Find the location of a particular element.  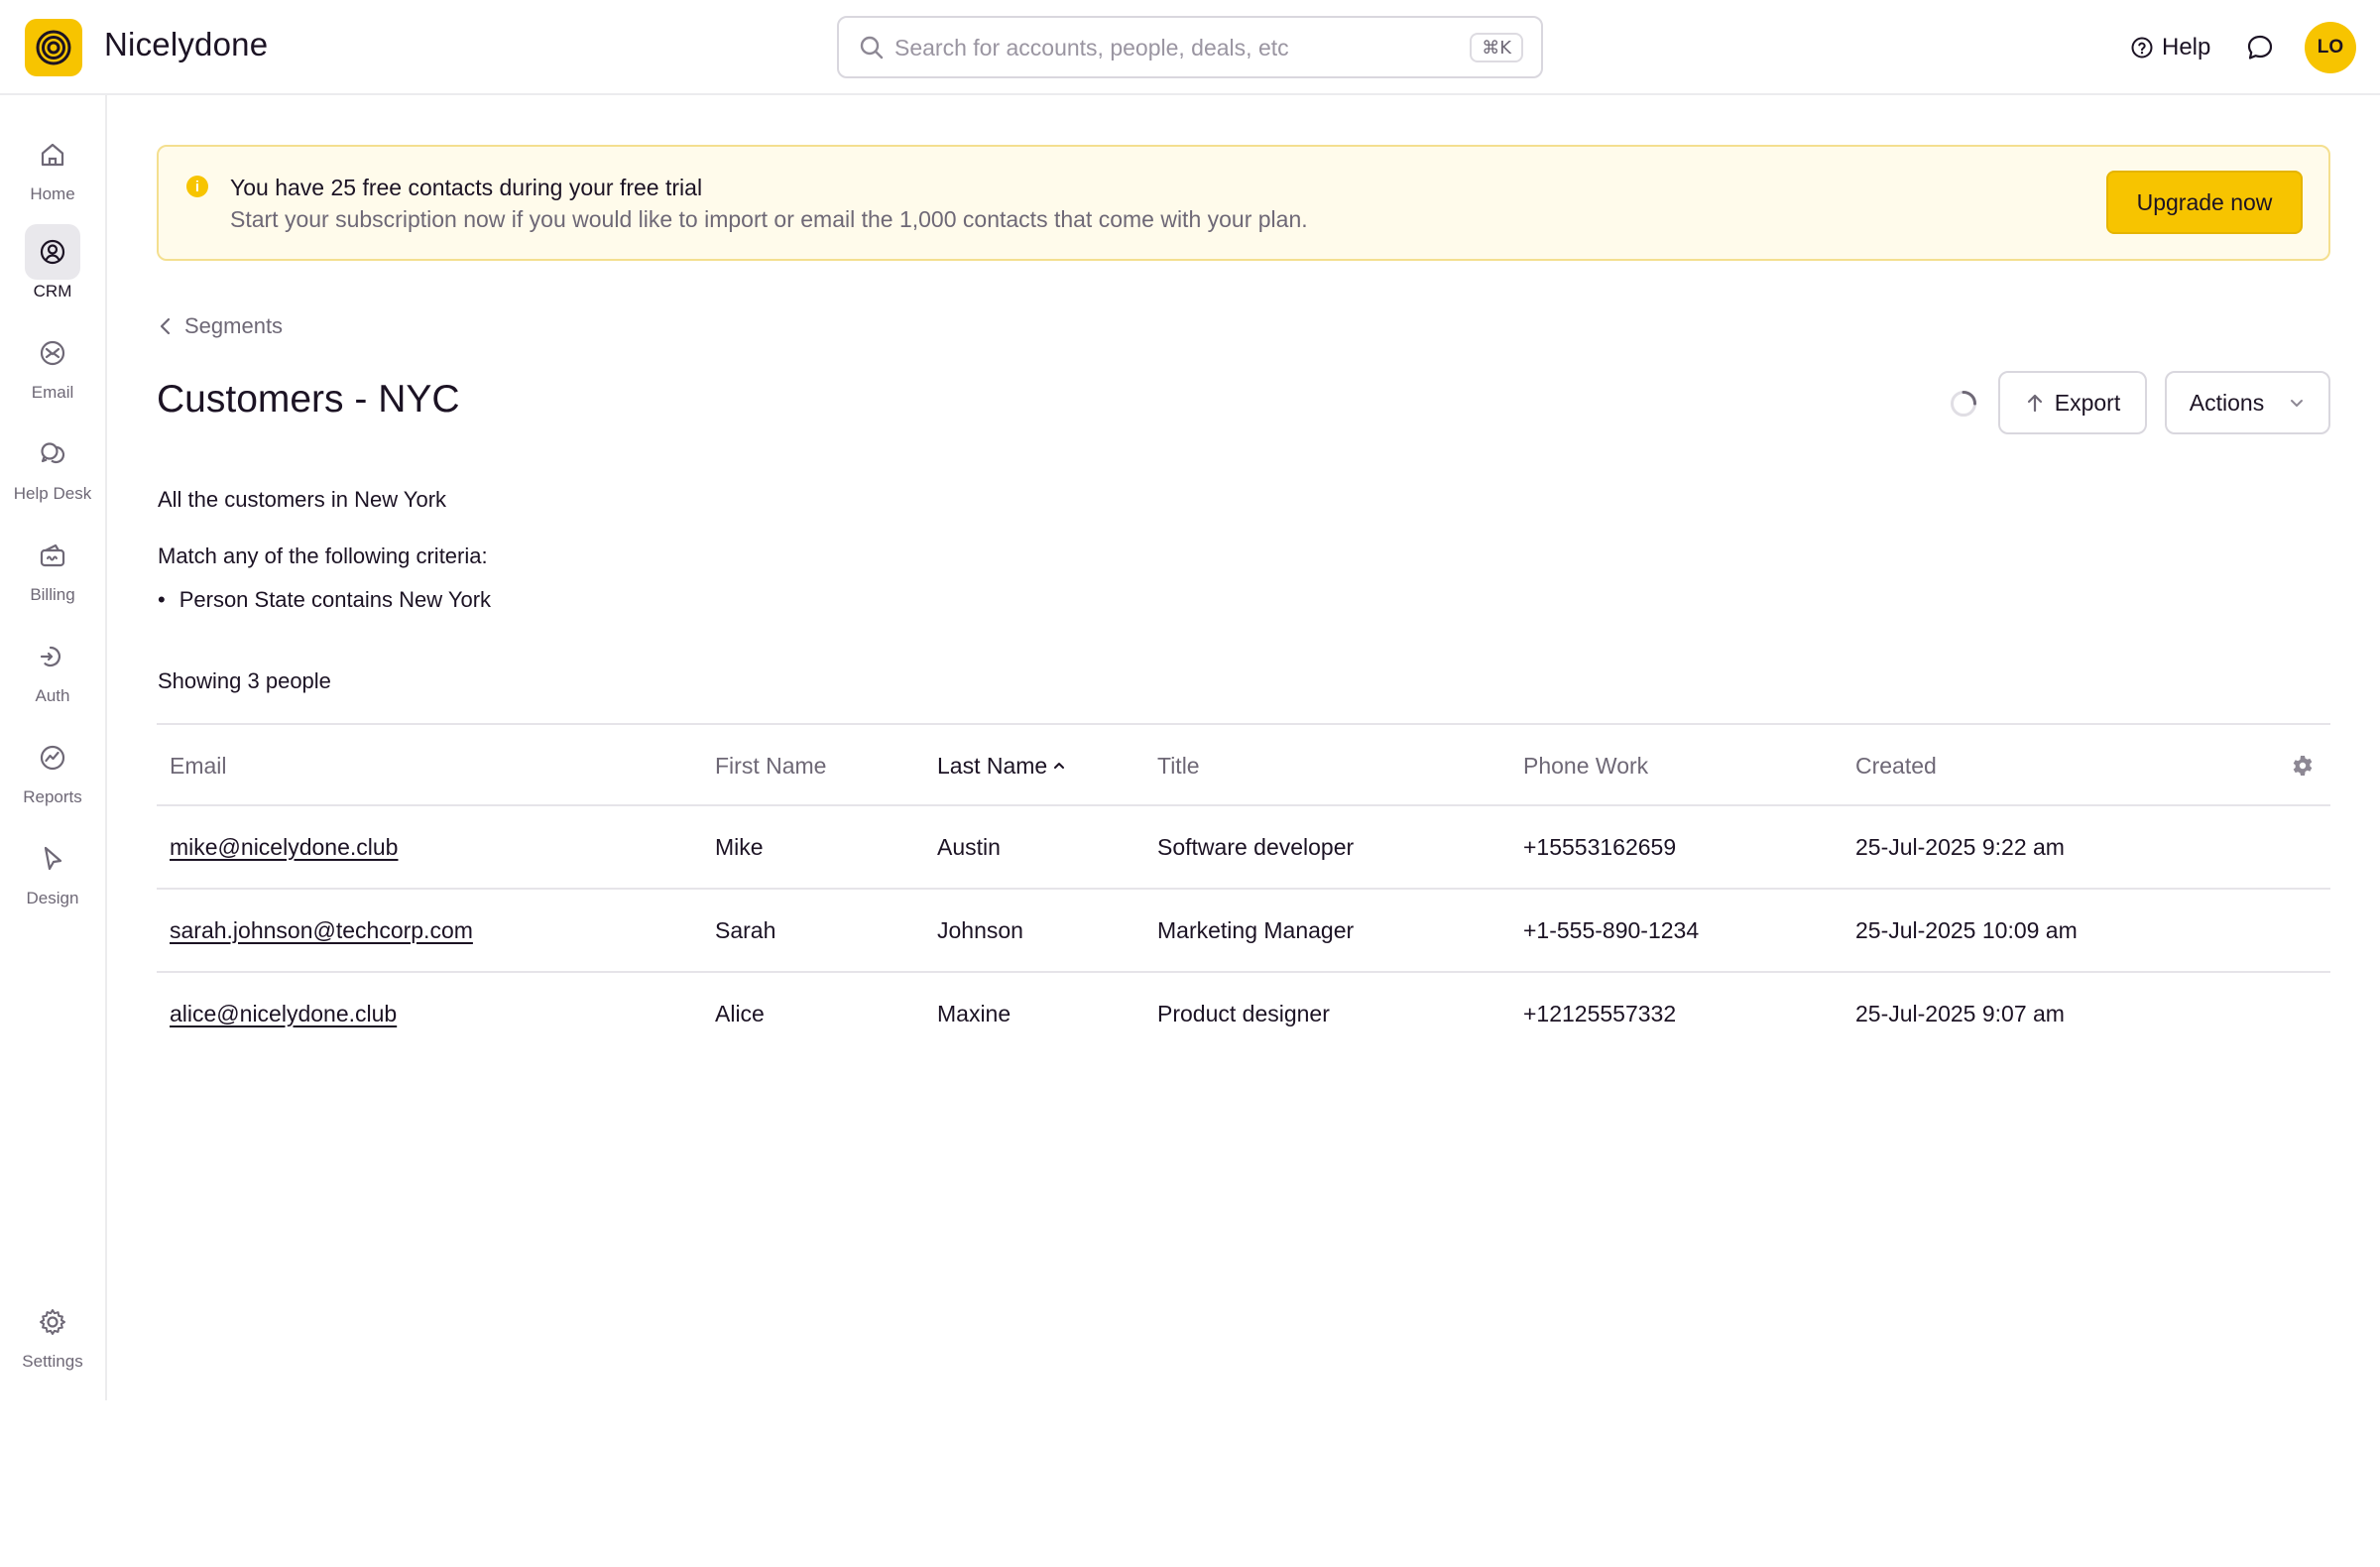

column-header-last-name: Last Name is located at coordinates (1001, 765).